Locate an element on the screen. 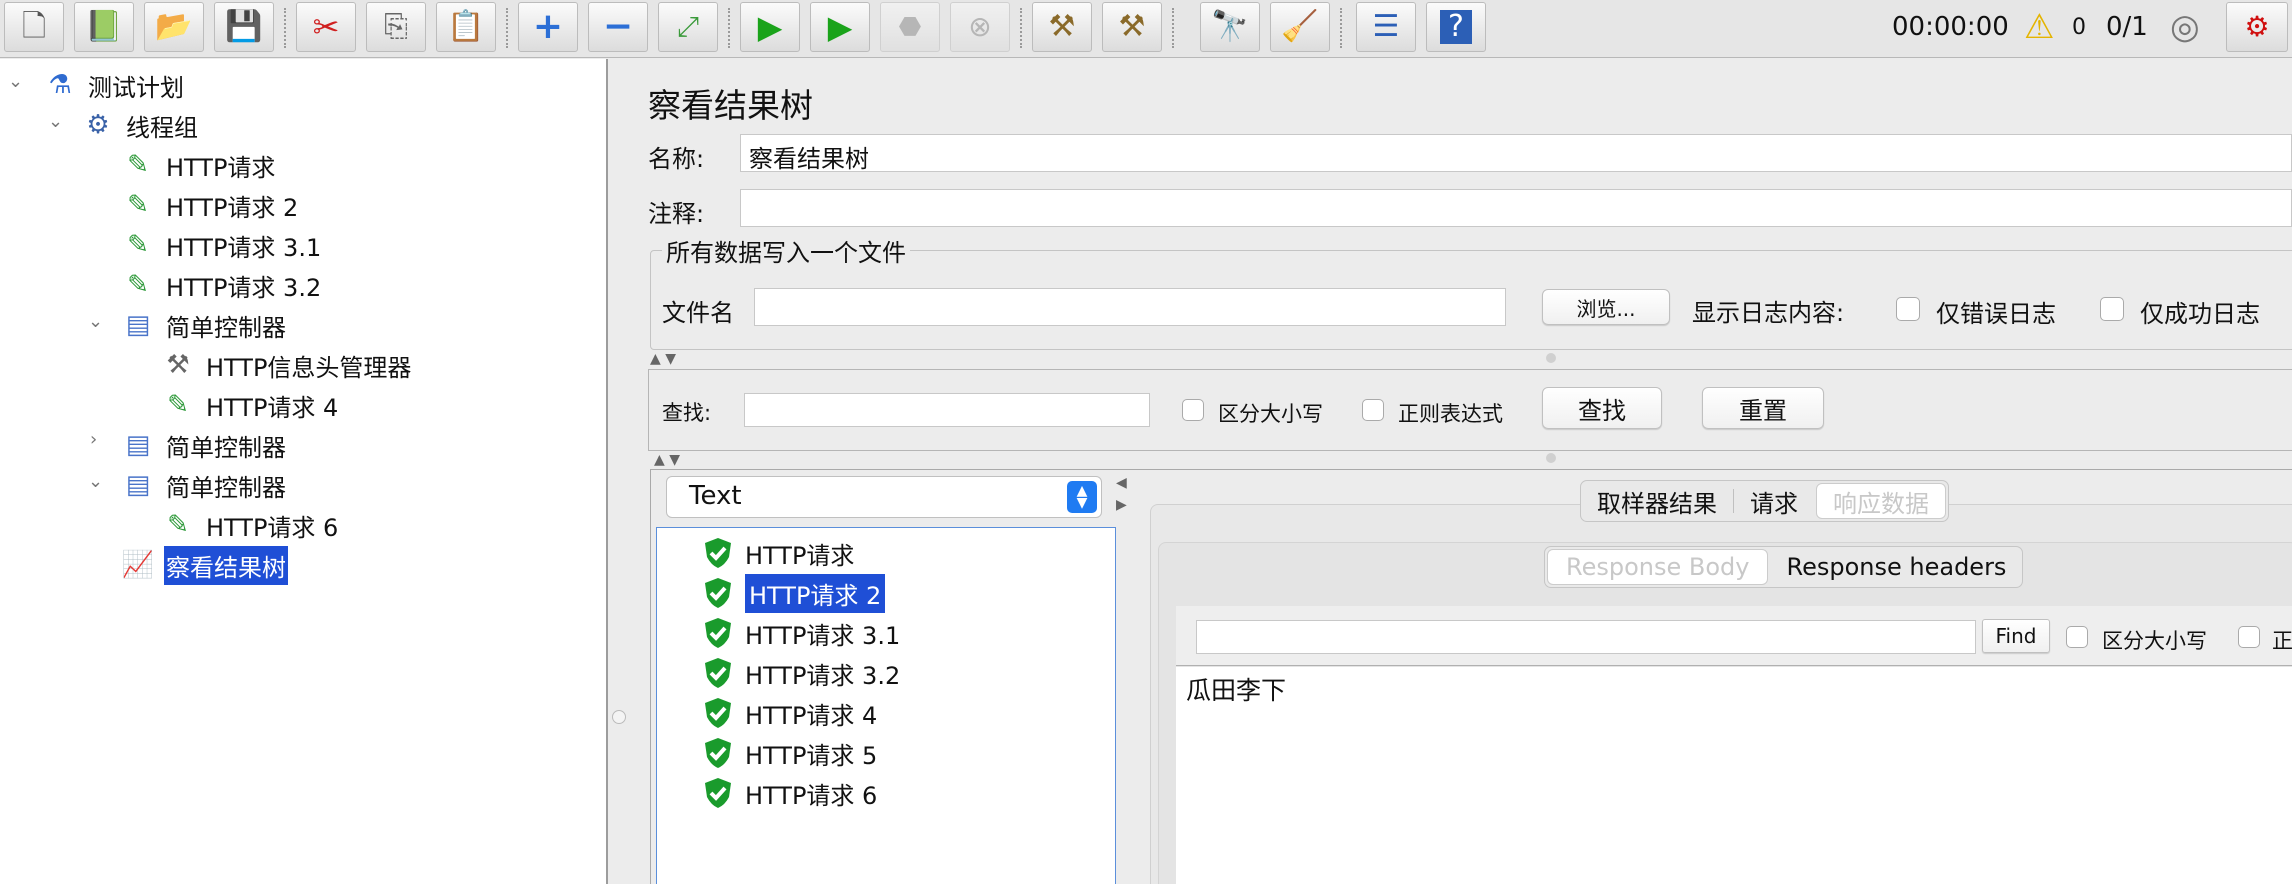 This screenshot has width=2292, height=884. tree-node-sampler: ✎ HTTP请求 3.1 is located at coordinates (221, 245).